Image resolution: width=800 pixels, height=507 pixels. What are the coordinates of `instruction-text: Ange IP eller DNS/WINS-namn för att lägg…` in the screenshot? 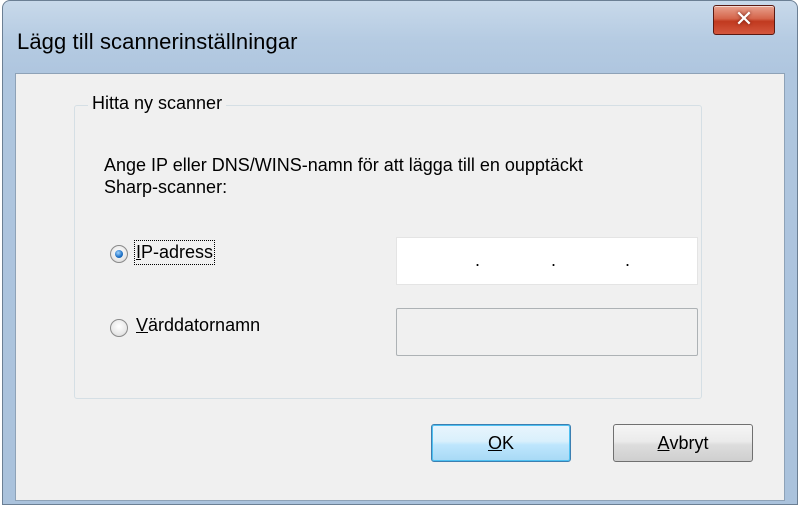 It's located at (343, 176).